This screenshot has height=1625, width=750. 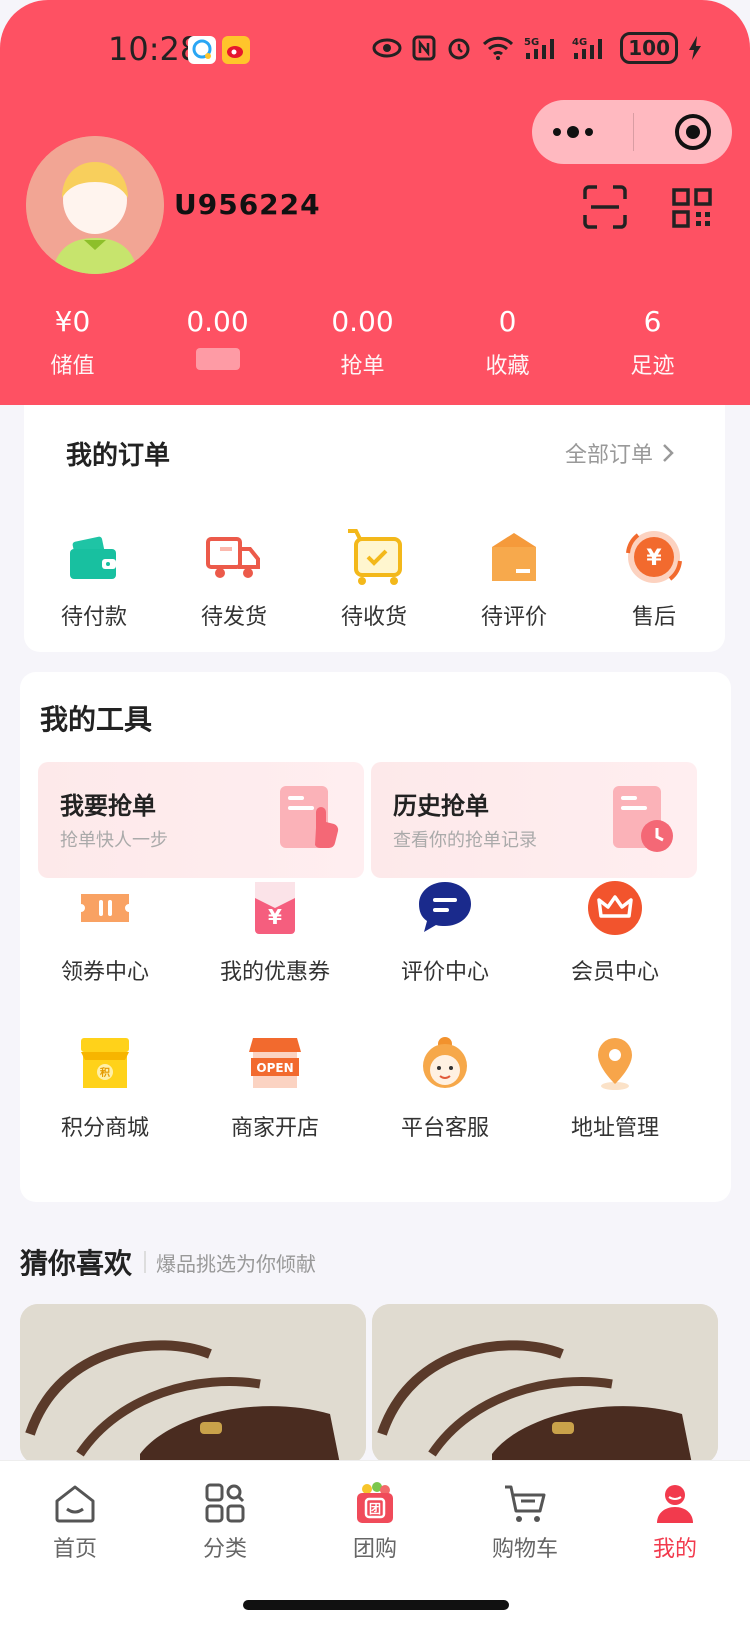 What do you see at coordinates (105, 908) in the screenshot?
I see `ticket-icon` at bounding box center [105, 908].